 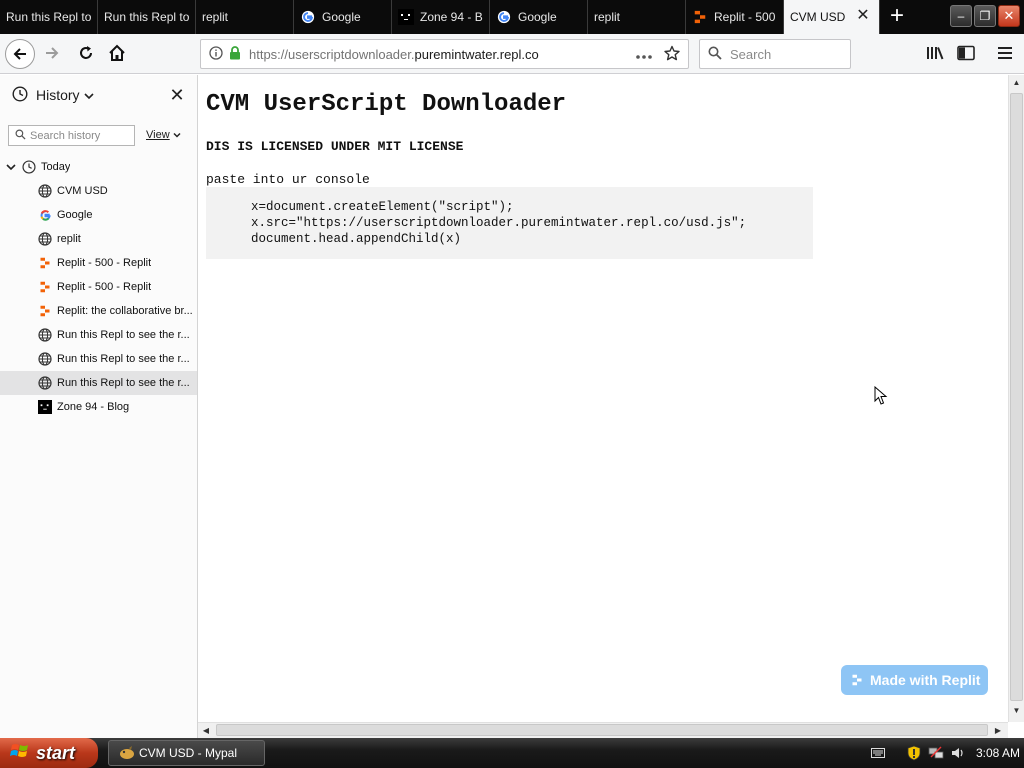 What do you see at coordinates (1009, 16) in the screenshot?
I see `close-window-button: ✕` at bounding box center [1009, 16].